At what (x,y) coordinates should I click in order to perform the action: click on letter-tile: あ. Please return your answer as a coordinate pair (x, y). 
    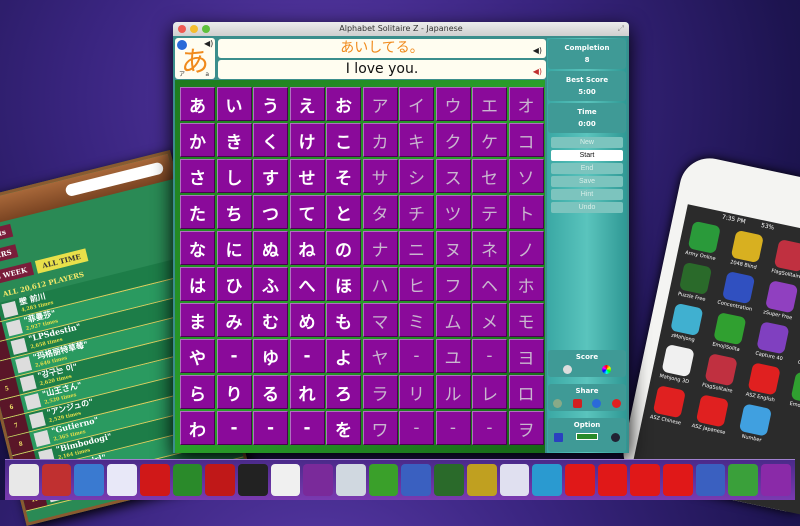
    Looking at the image, I should click on (197, 104).